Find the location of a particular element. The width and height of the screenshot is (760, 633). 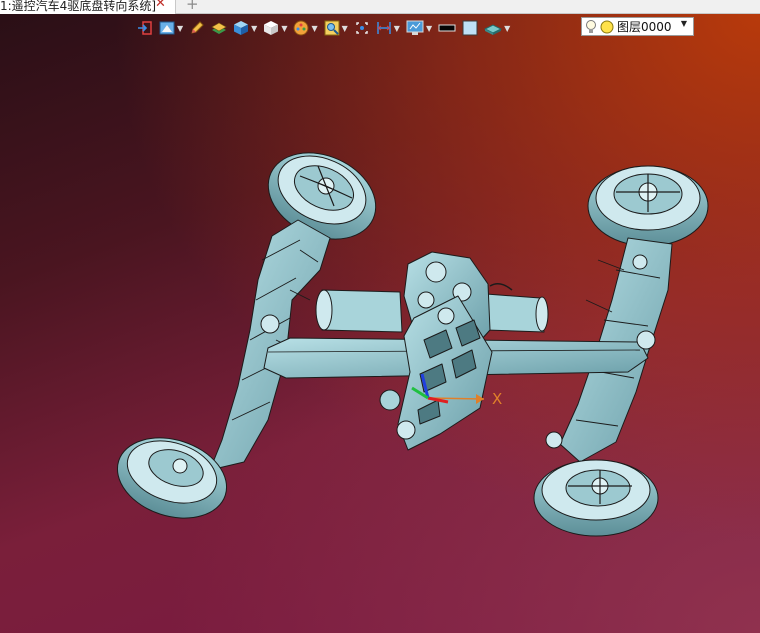

layer-name: 图层0000 is located at coordinates (644, 27).